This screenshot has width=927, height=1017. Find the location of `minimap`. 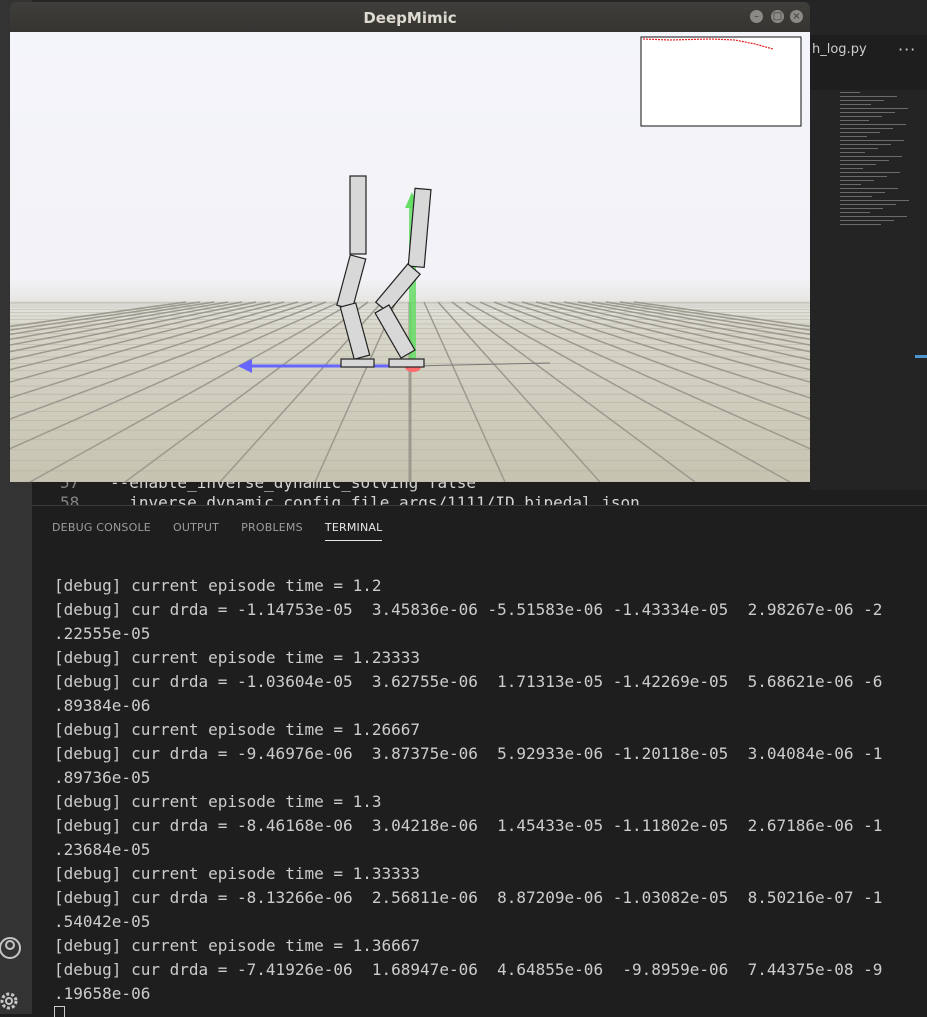

minimap is located at coordinates (877, 162).